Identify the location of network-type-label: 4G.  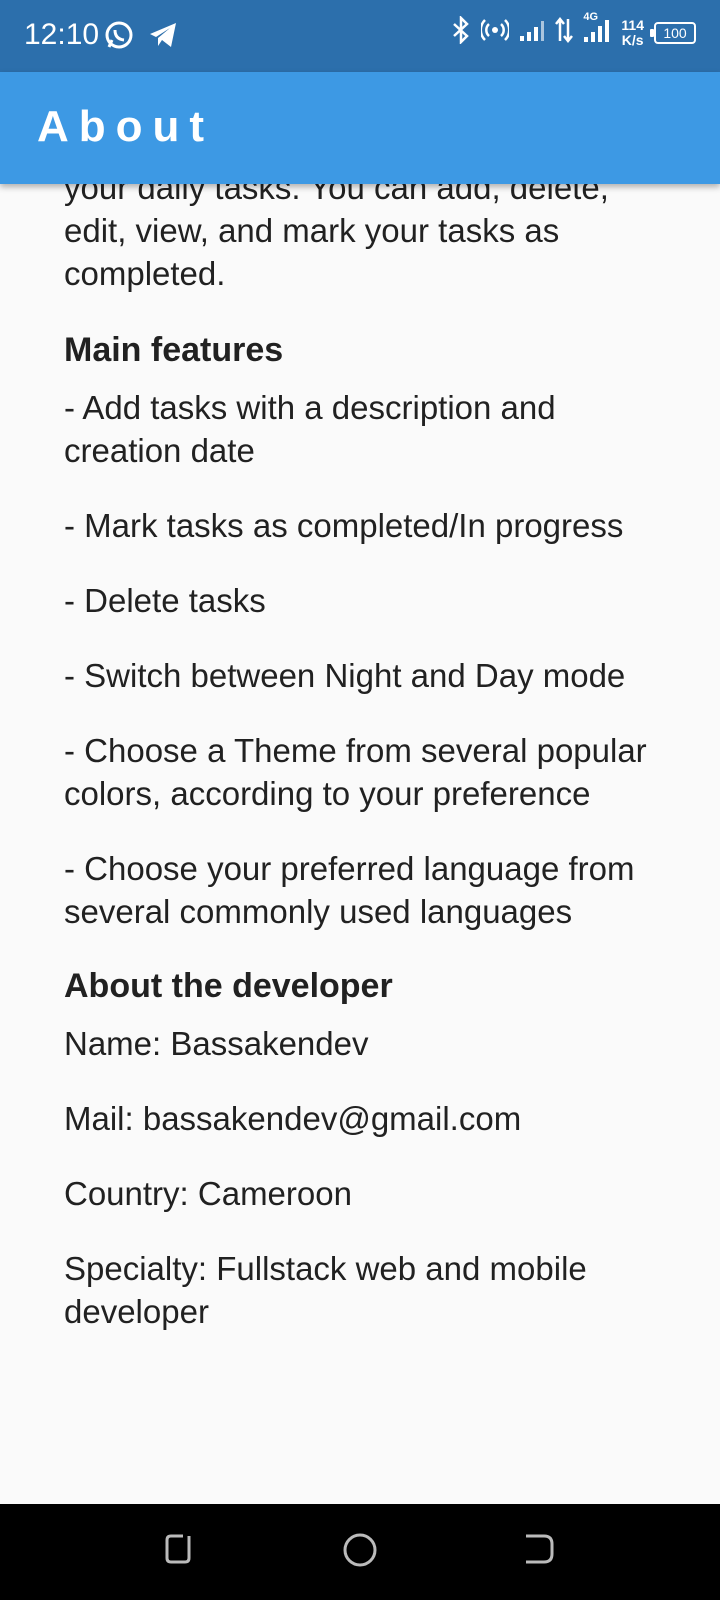
(591, 17).